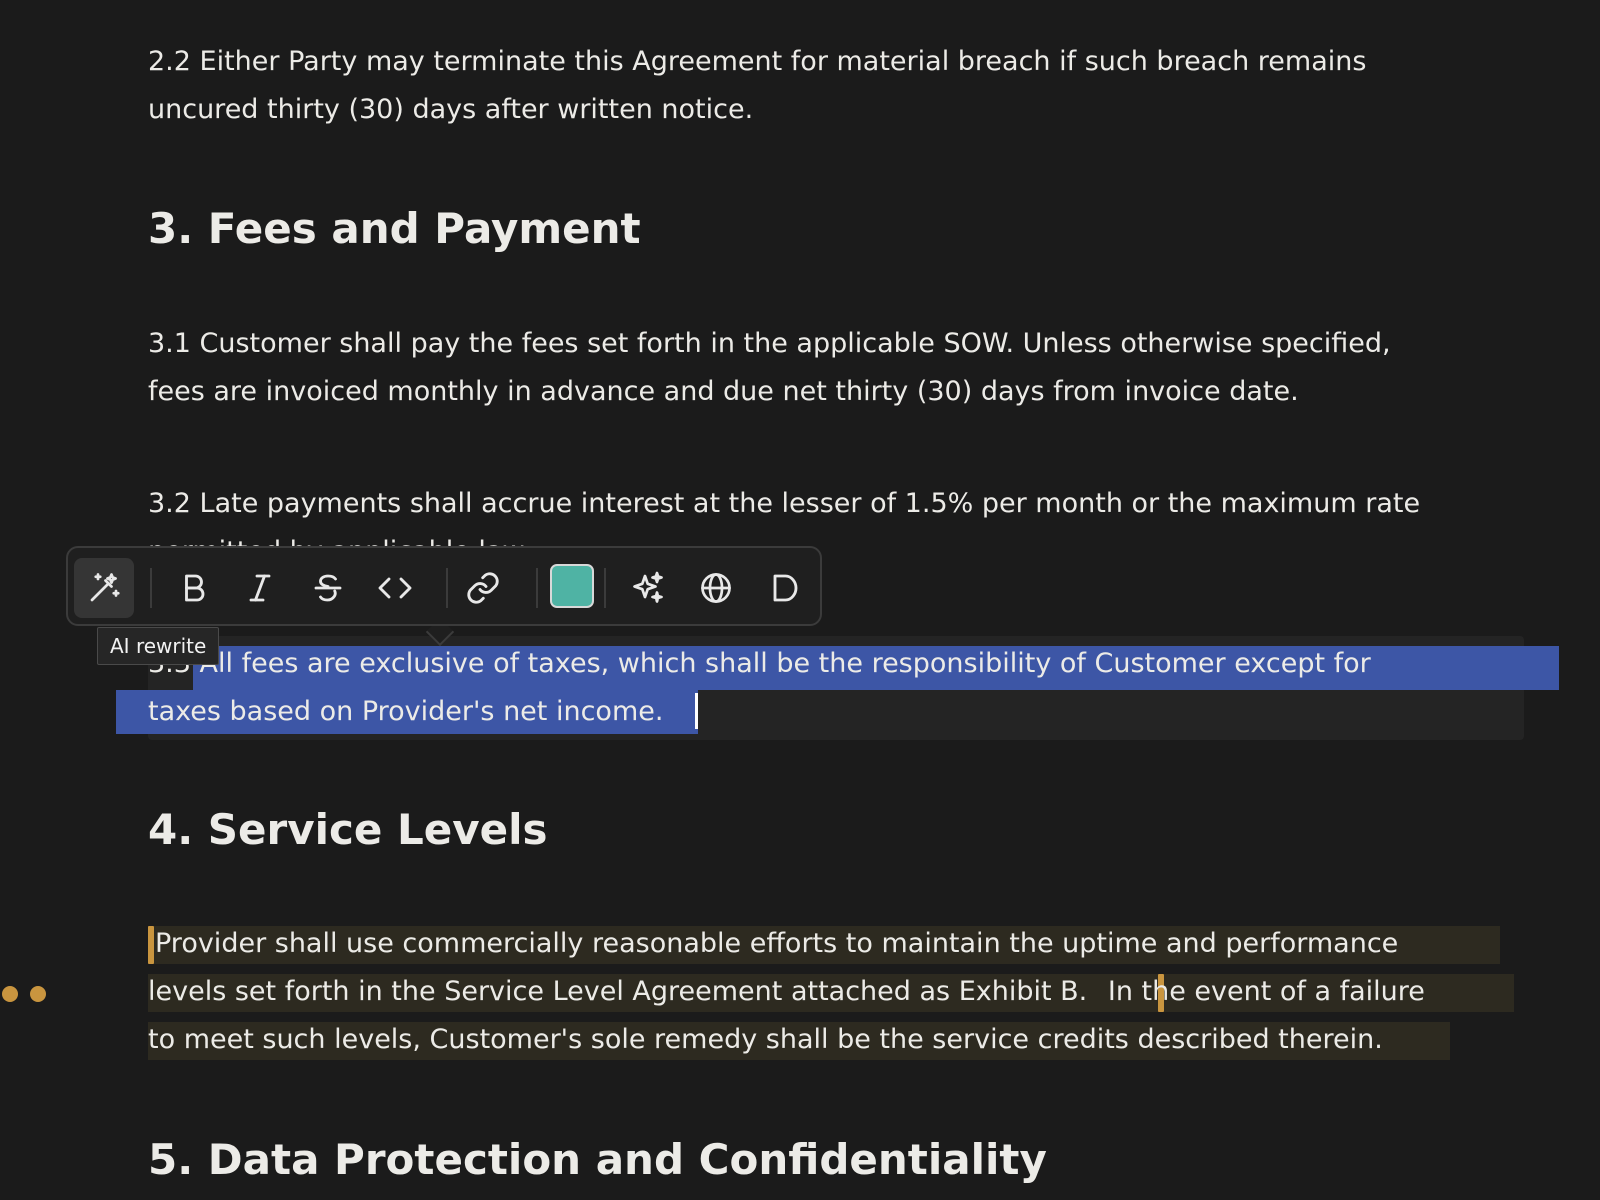  I want to click on bold-button, so click(194, 588).